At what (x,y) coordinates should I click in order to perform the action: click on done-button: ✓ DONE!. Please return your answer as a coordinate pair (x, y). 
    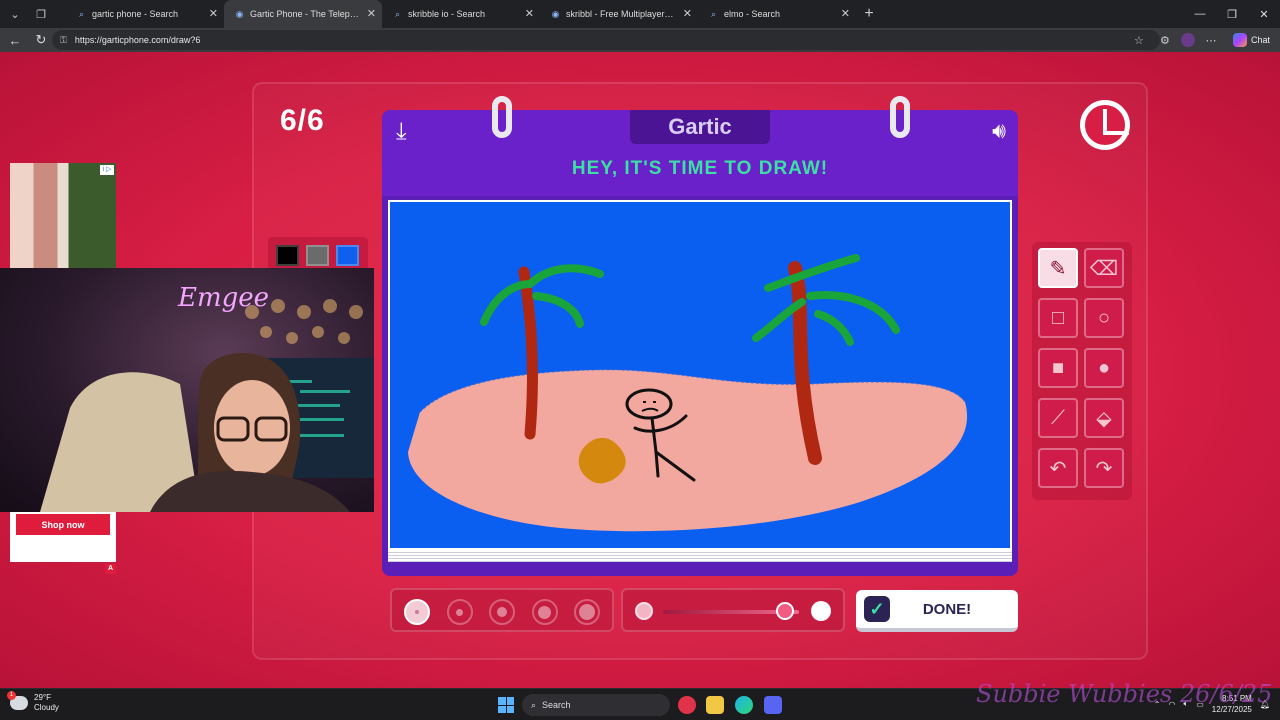
    Looking at the image, I should click on (937, 611).